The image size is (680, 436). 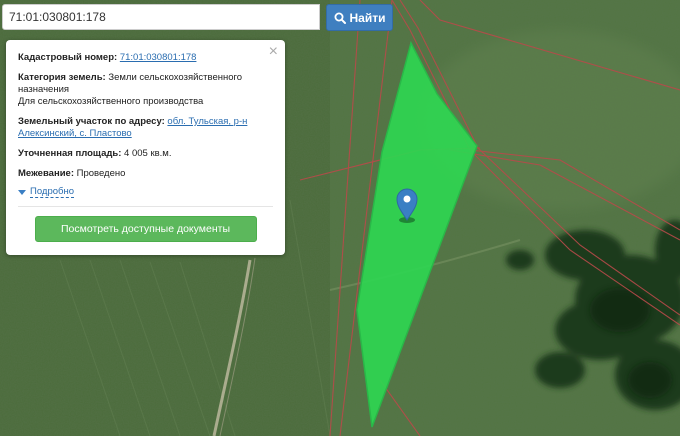 I want to click on survey-value: Проведено, so click(x=101, y=173).